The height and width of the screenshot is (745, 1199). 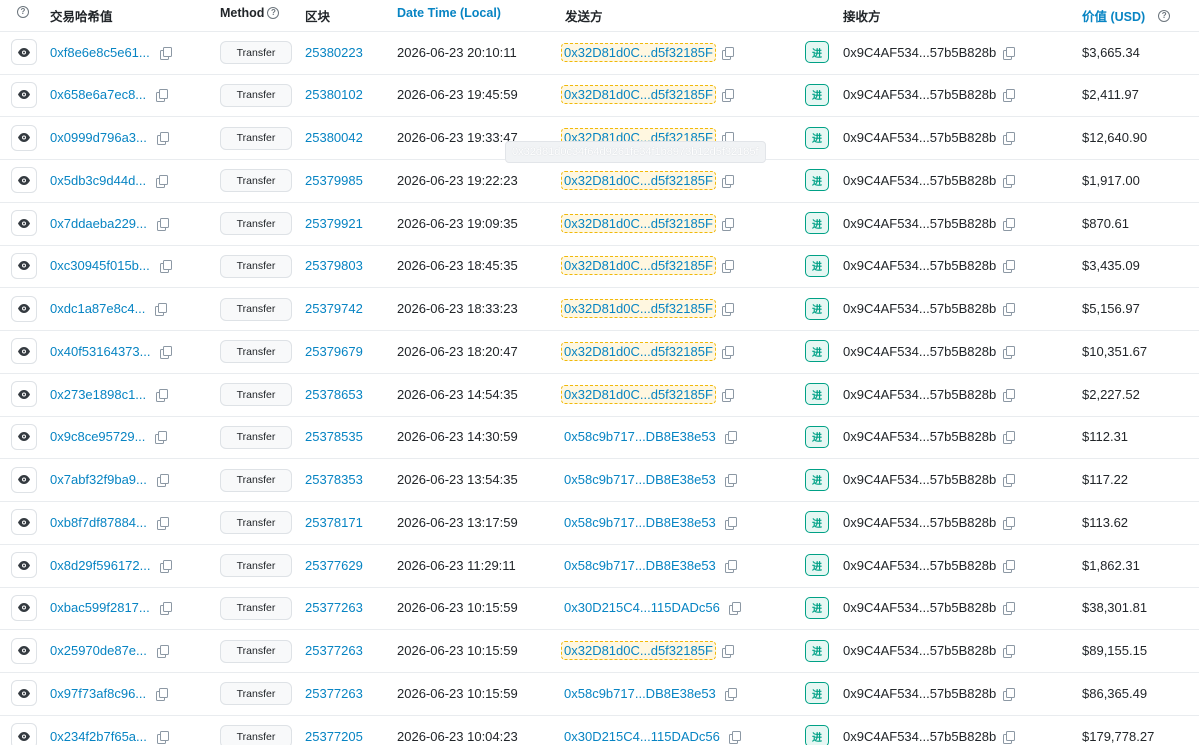 I want to click on block-link: 25378535, so click(x=334, y=436).